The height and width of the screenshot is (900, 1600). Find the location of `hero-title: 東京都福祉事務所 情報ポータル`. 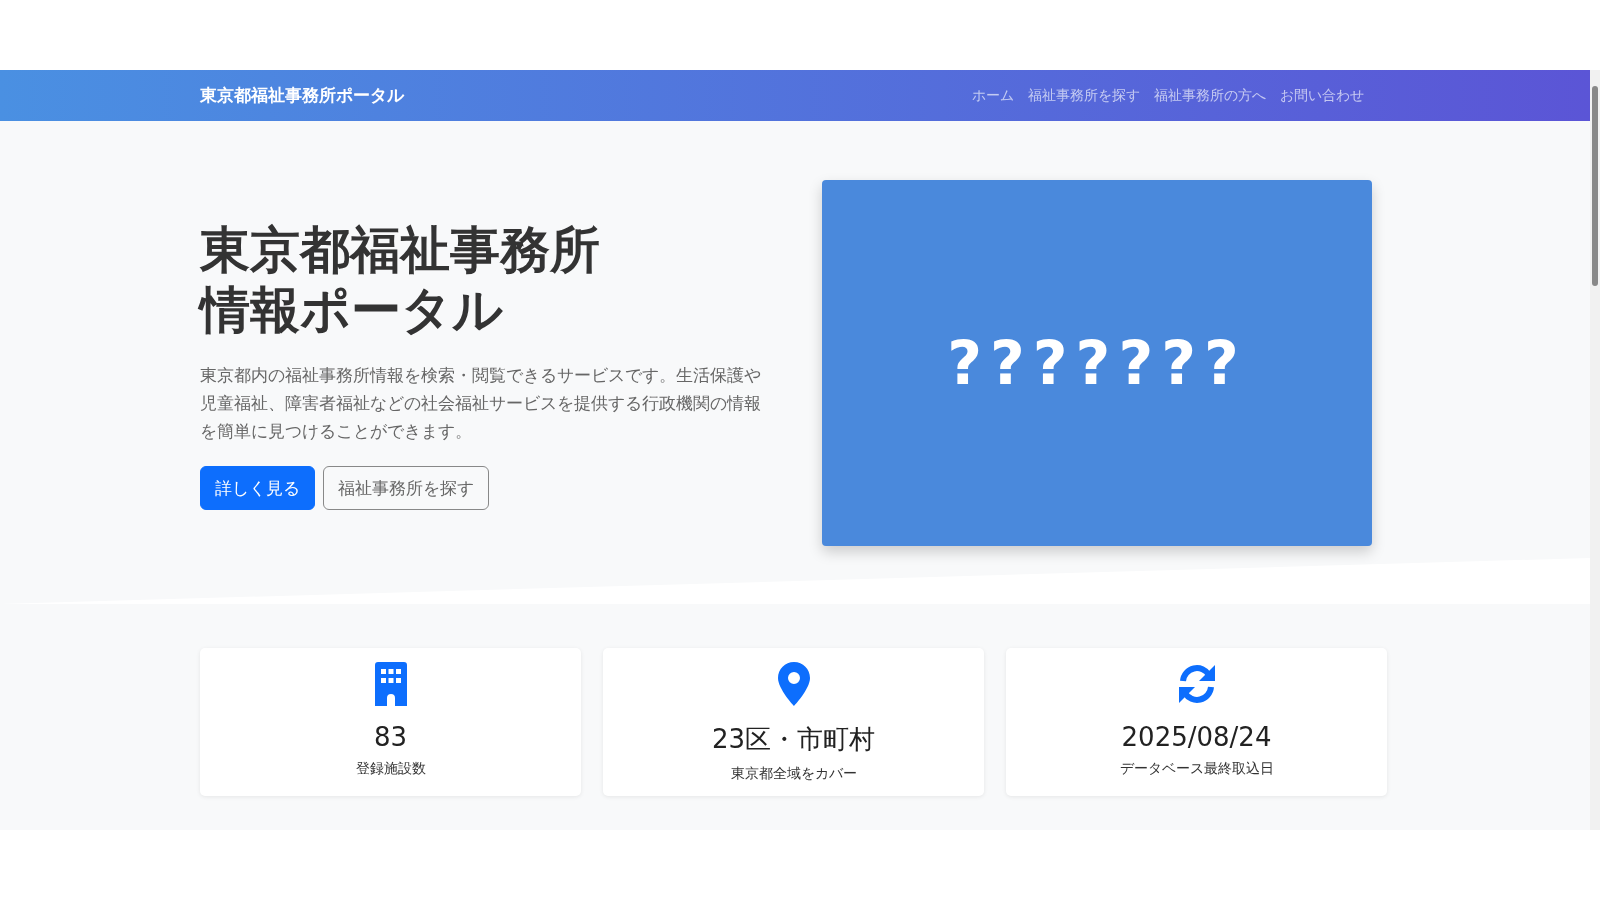

hero-title: 東京都福祉事務所 情報ポータル is located at coordinates (400, 280).